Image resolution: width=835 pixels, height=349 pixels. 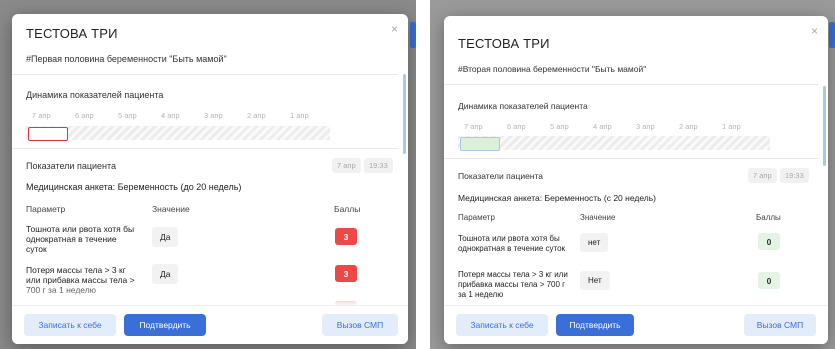 What do you see at coordinates (595, 280) in the screenshot?
I see `row-value: Нет` at bounding box center [595, 280].